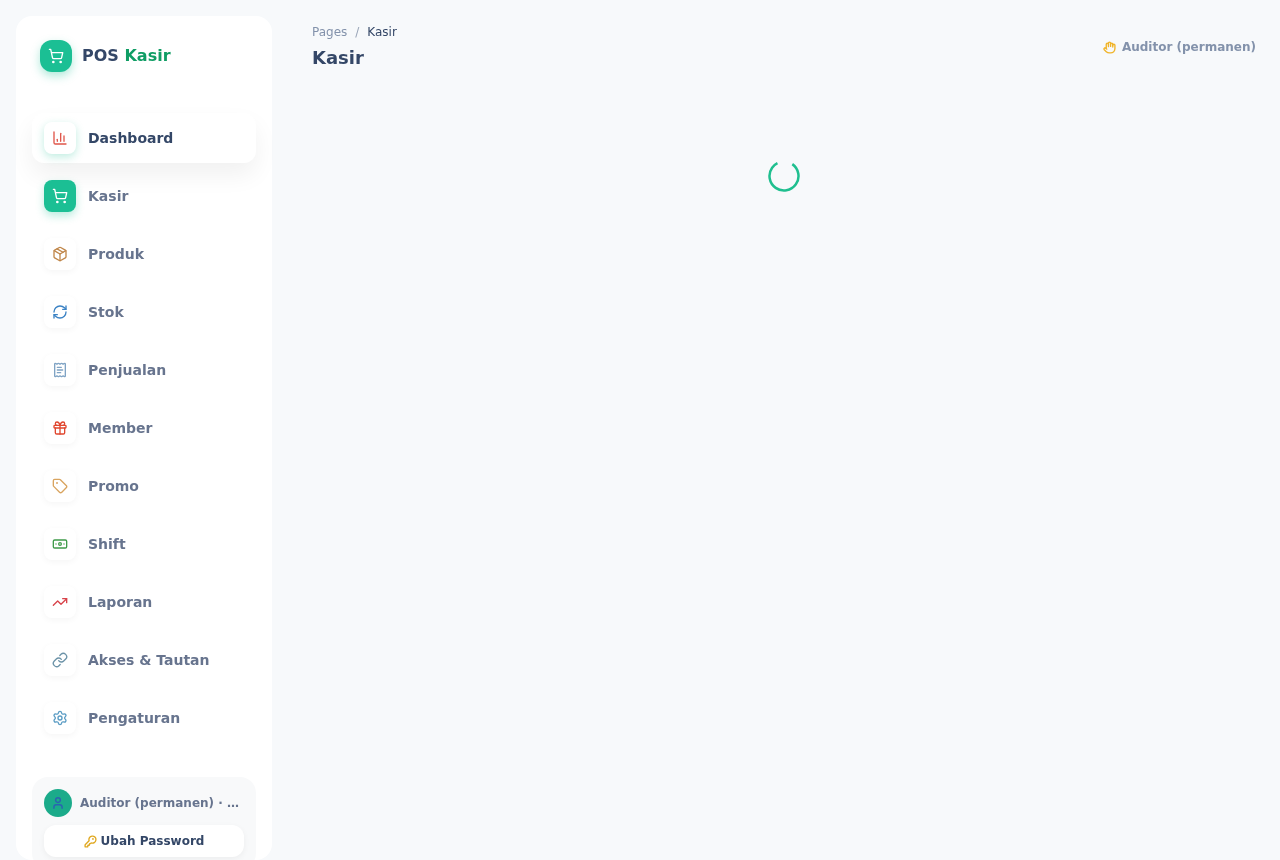 The image size is (1280, 860). Describe the element at coordinates (56, 56) in the screenshot. I see `cart-icon` at that location.